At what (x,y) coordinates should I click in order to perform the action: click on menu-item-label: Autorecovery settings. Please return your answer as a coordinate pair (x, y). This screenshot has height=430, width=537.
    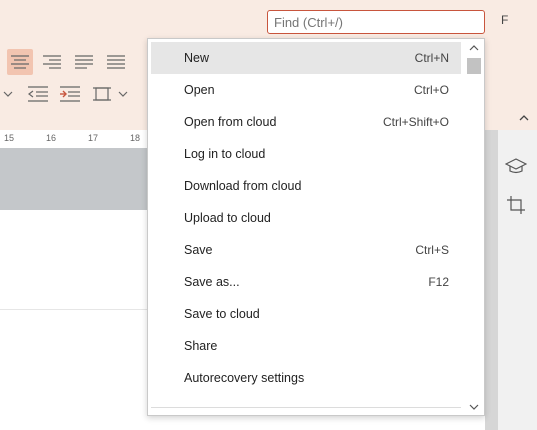
    Looking at the image, I should click on (244, 378).